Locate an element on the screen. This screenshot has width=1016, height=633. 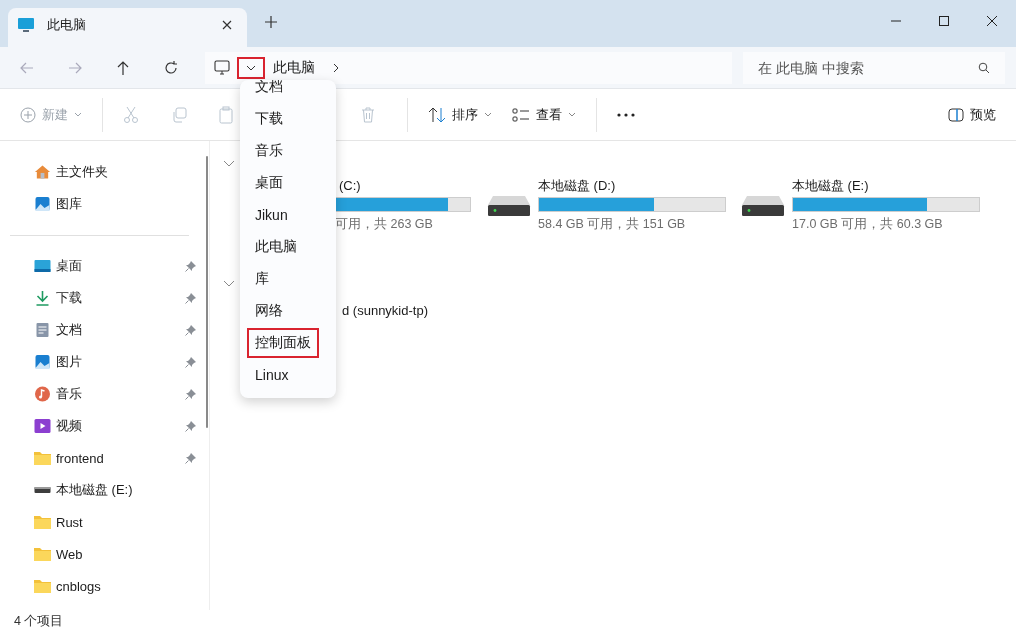
desktop-icon is located at coordinates (42, 266).